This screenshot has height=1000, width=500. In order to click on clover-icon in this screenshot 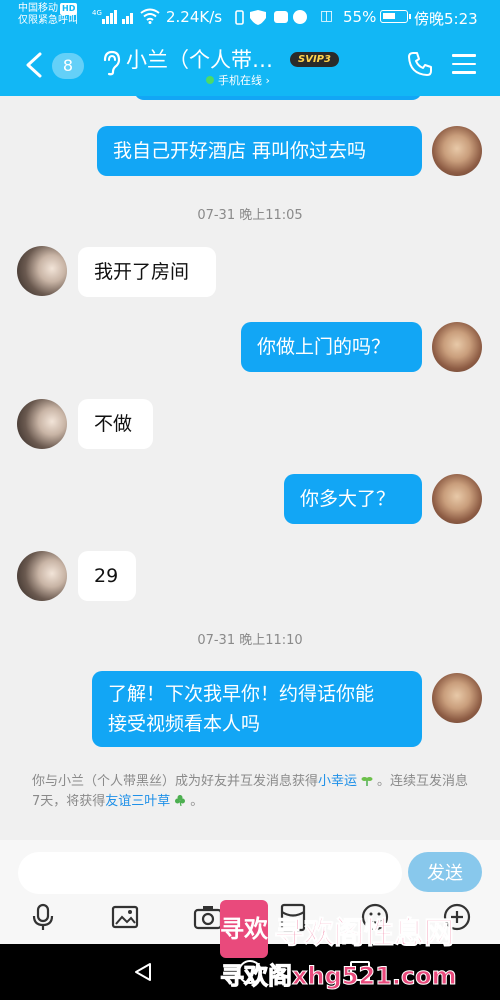, I will do `click(180, 800)`.